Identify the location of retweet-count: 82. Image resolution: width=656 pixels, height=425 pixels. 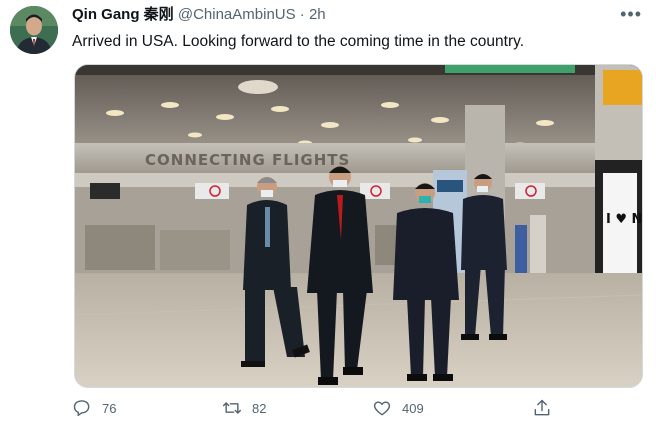
(259, 408).